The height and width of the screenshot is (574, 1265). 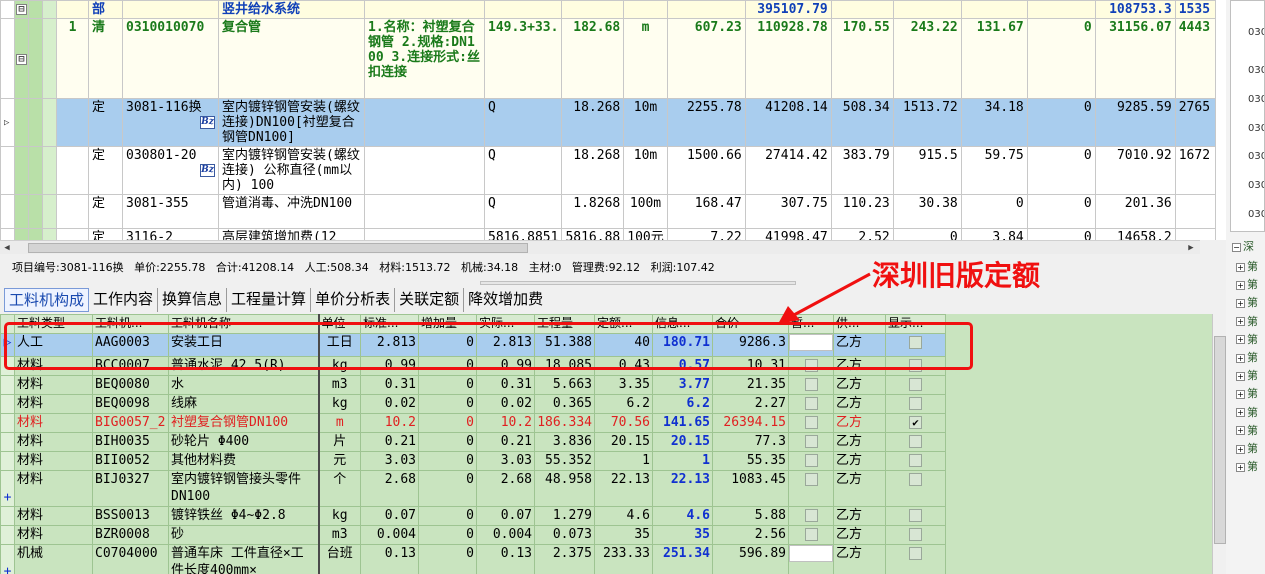 I want to click on price-cell: 1500.66, so click(x=706, y=170).